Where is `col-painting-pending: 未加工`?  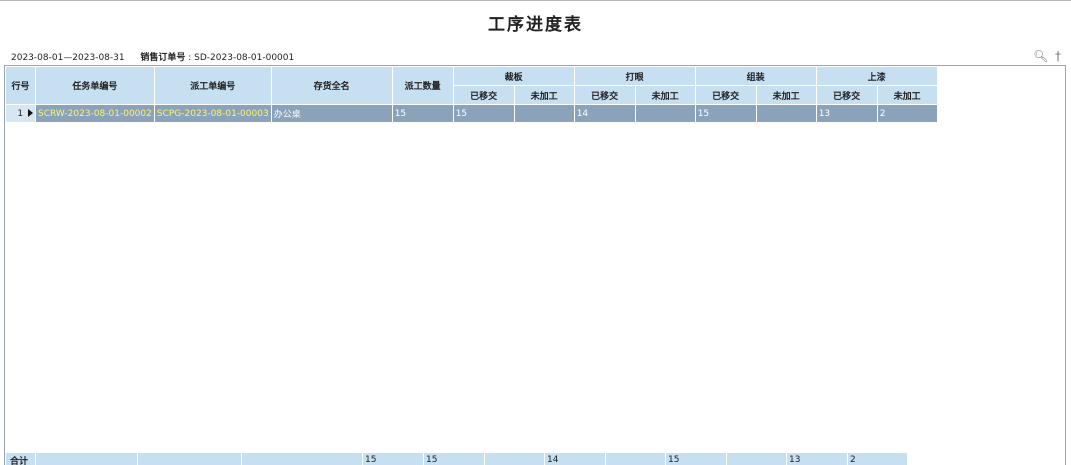
col-painting-pending: 未加工 is located at coordinates (907, 95).